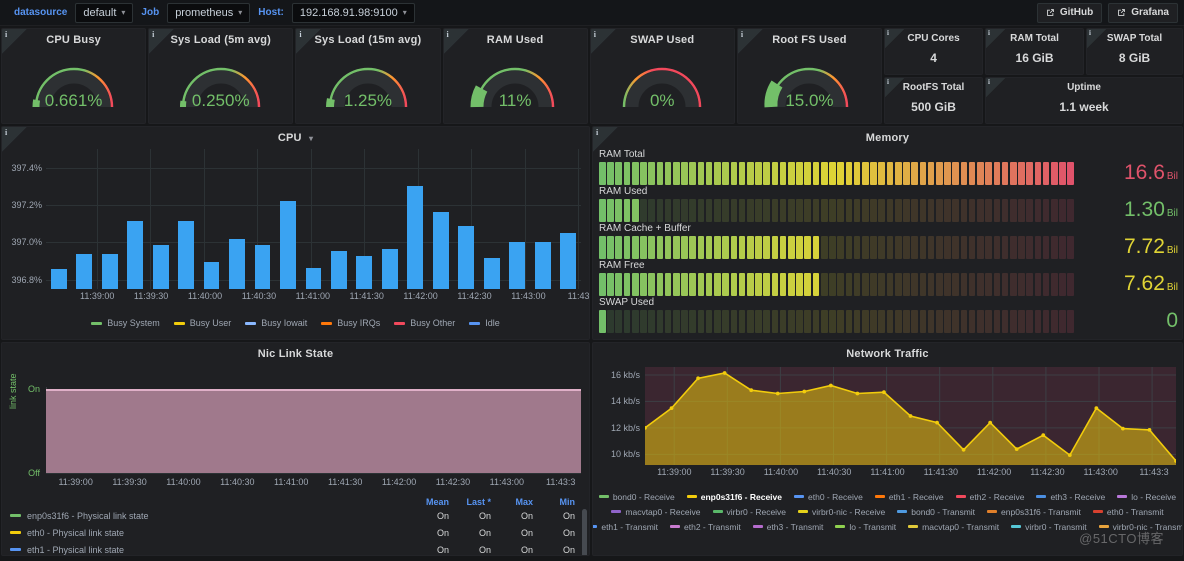 This screenshot has height=561, width=1184. What do you see at coordinates (1035, 51) in the screenshot?
I see `panel-ram-total: i RAM Total 16 GiB` at bounding box center [1035, 51].